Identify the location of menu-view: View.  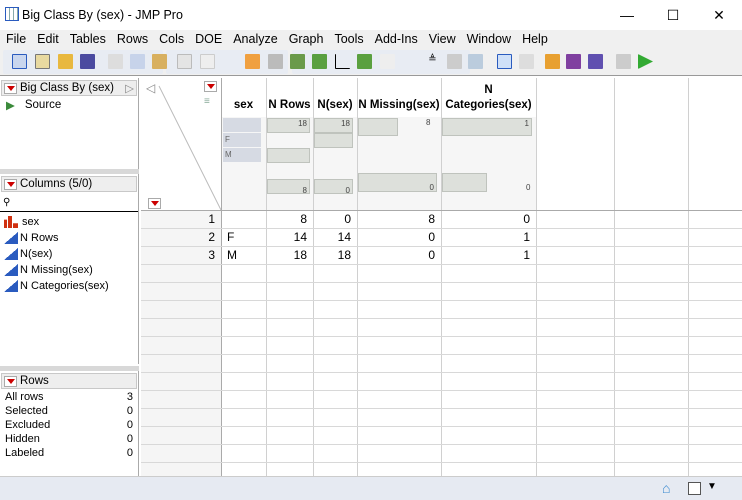
(442, 38).